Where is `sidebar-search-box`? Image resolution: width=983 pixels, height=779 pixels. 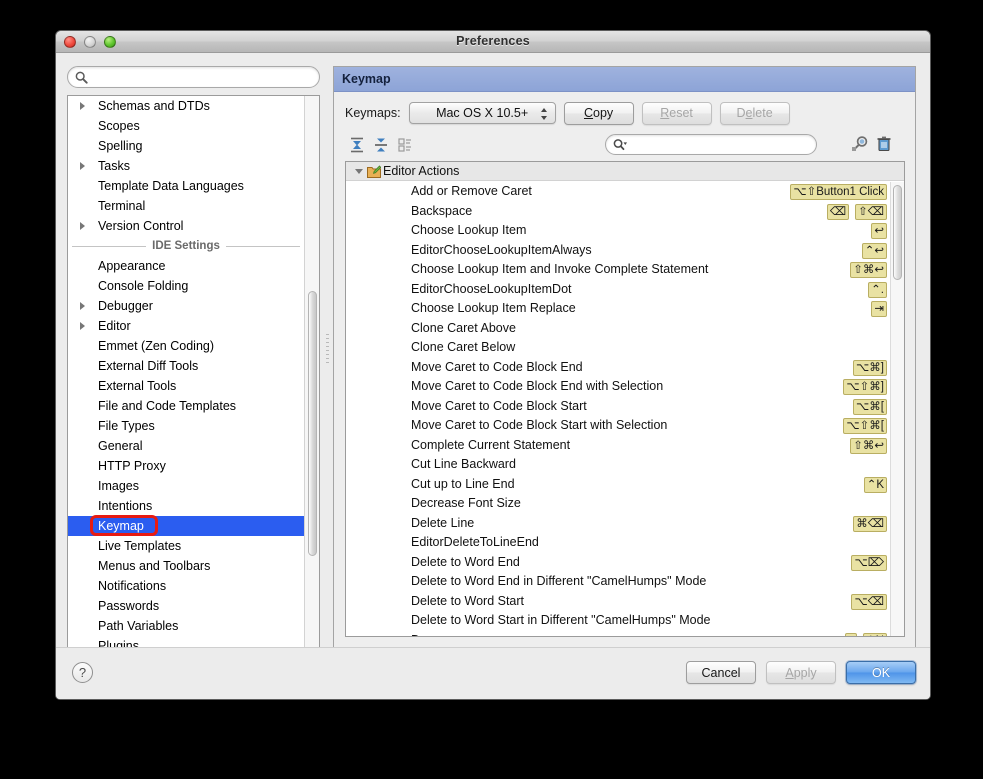
sidebar-search-box is located at coordinates (193, 77).